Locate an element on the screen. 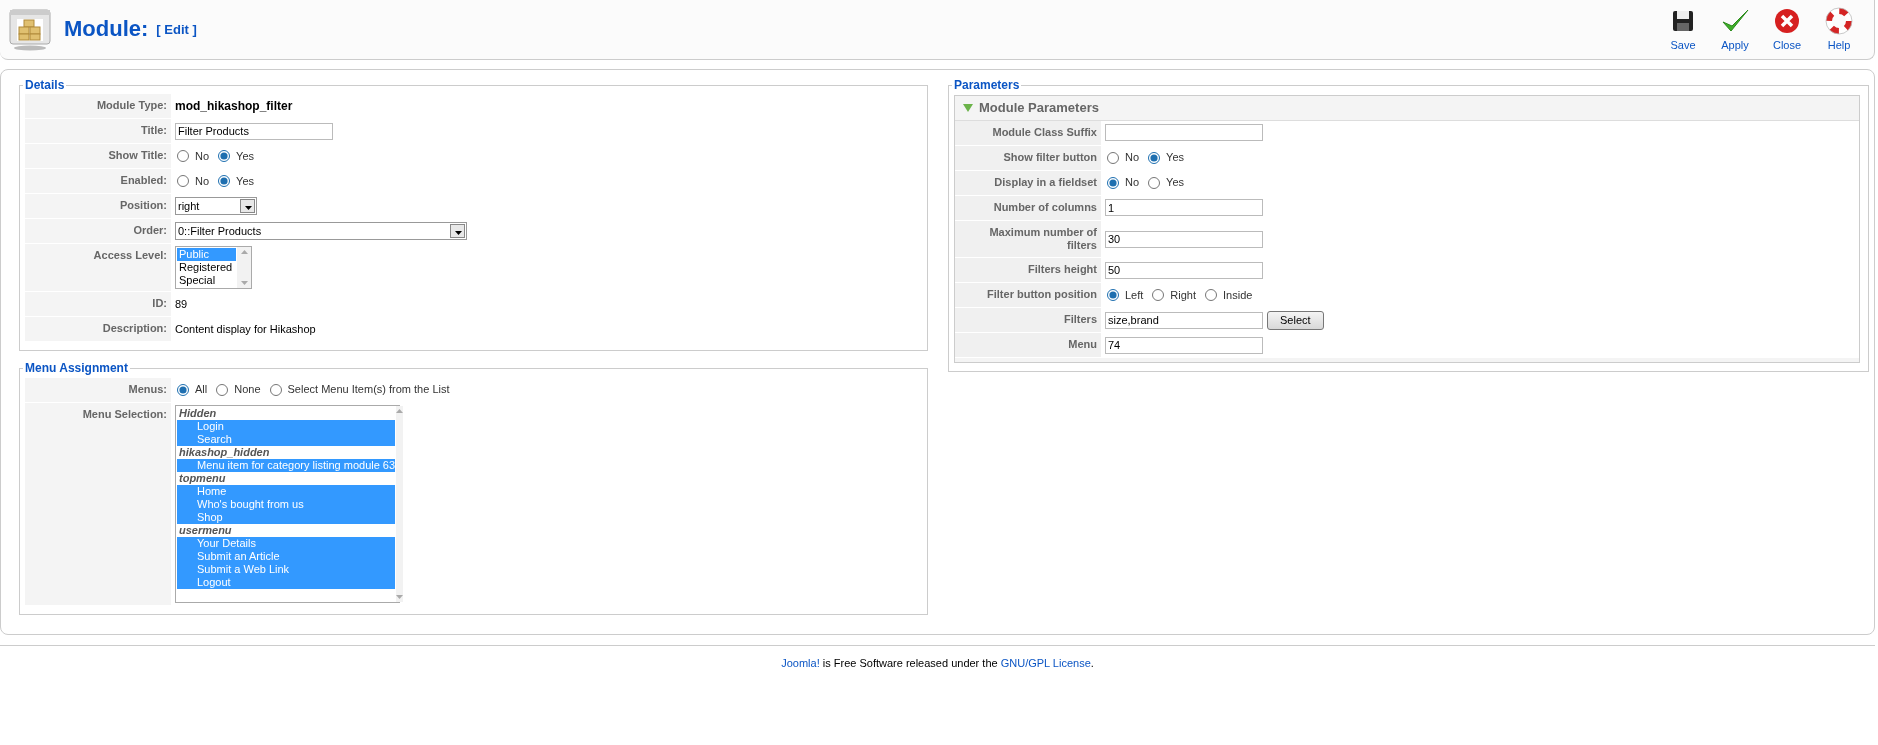 This screenshot has width=1878, height=745. text-field: size,brand is located at coordinates (1184, 320).